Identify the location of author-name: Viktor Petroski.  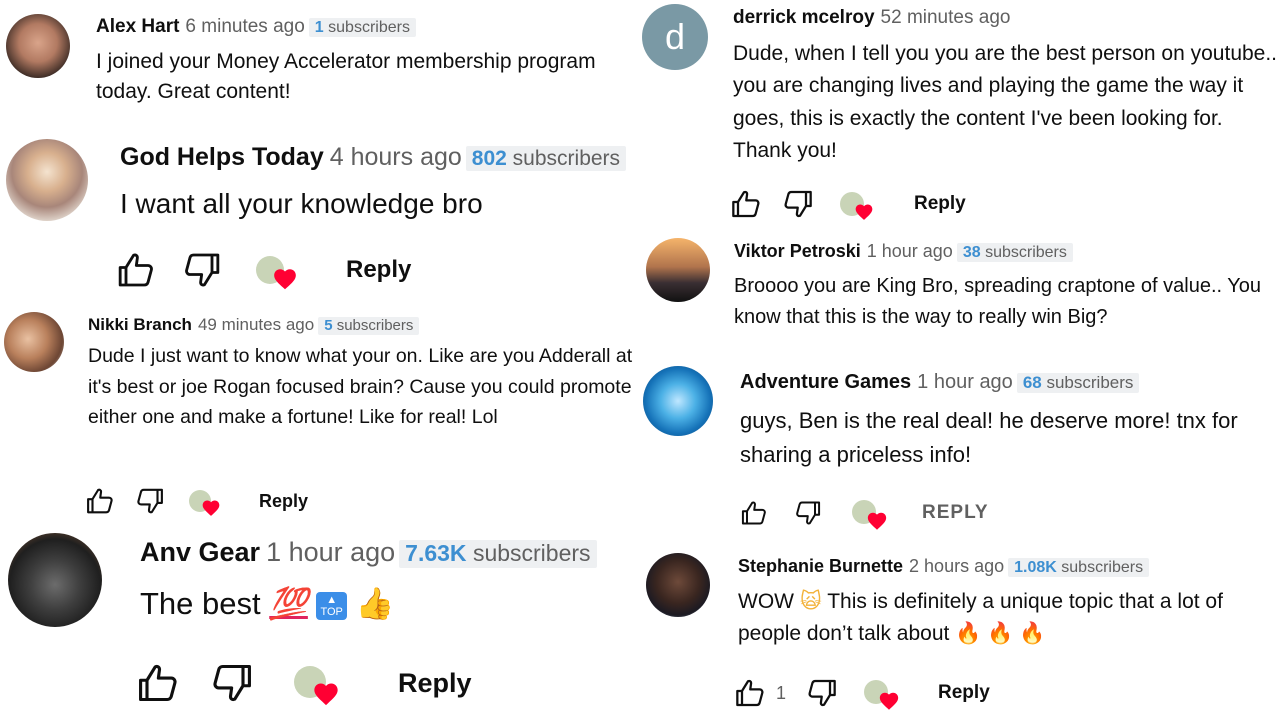
(797, 251).